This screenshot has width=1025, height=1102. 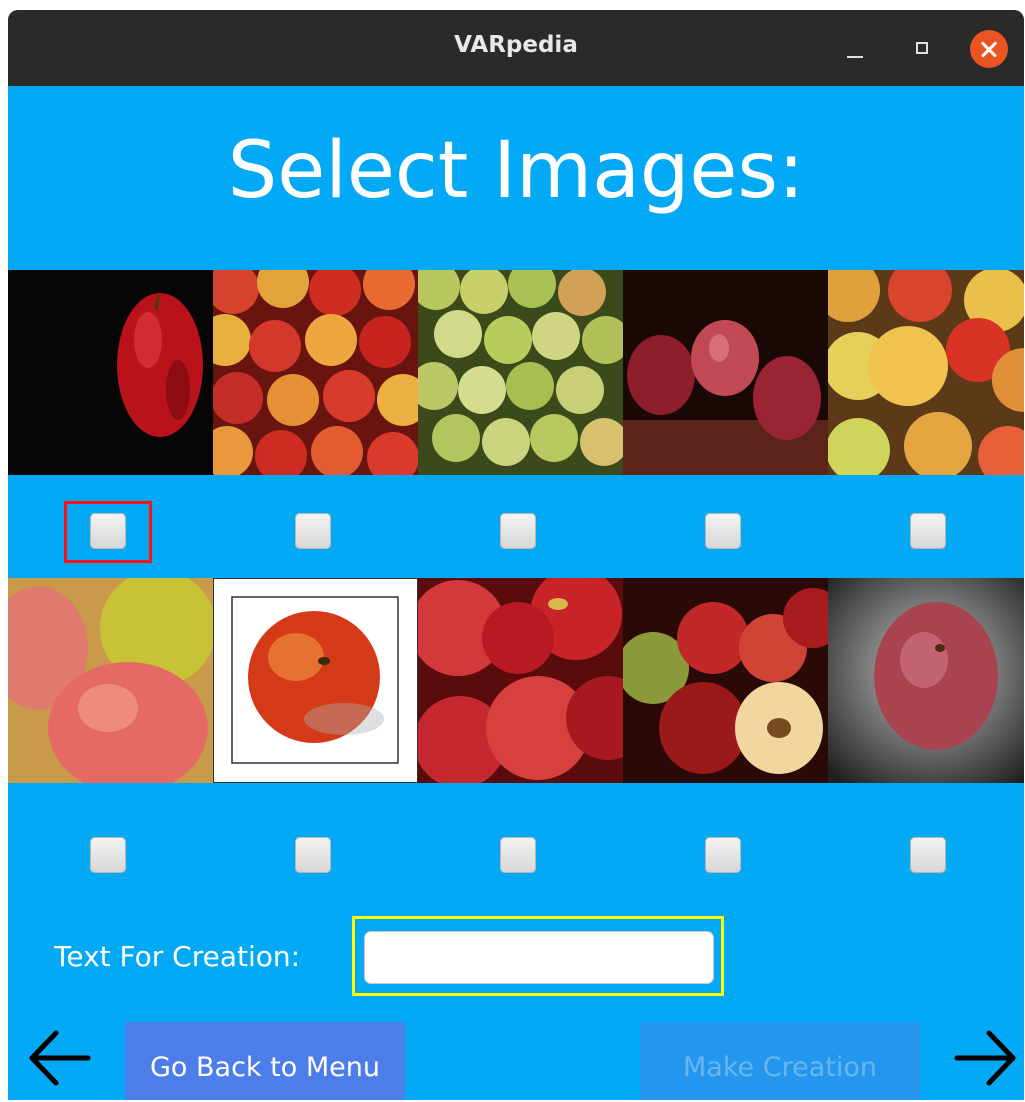 I want to click on text-for-creation-label: Text For Creation:, so click(x=177, y=956).